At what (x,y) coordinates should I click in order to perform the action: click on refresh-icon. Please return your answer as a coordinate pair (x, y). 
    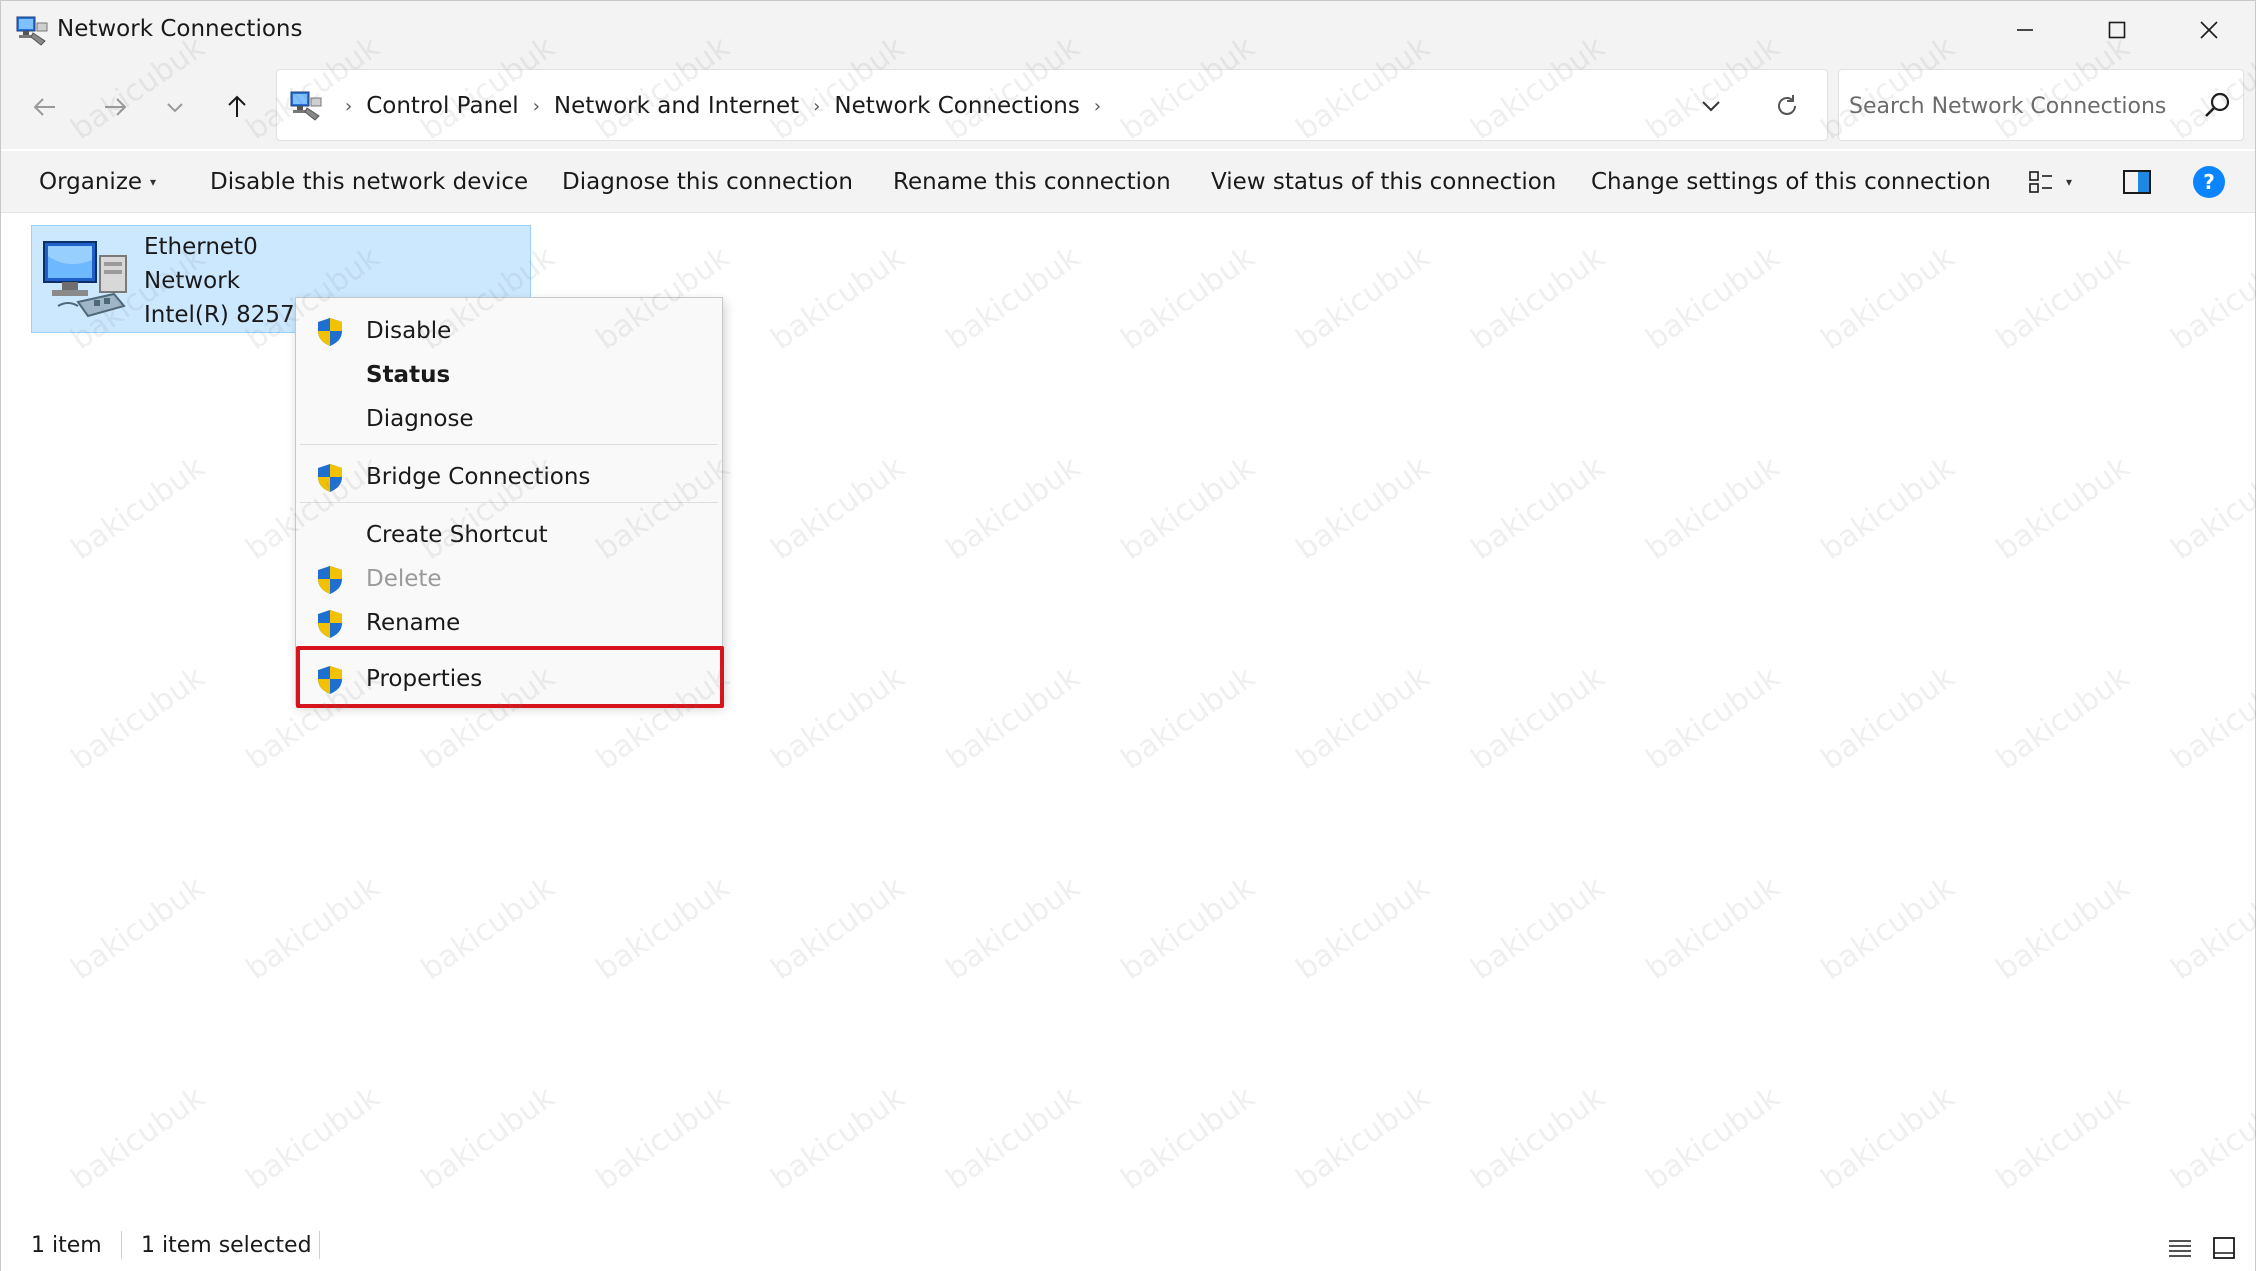
    Looking at the image, I should click on (1787, 105).